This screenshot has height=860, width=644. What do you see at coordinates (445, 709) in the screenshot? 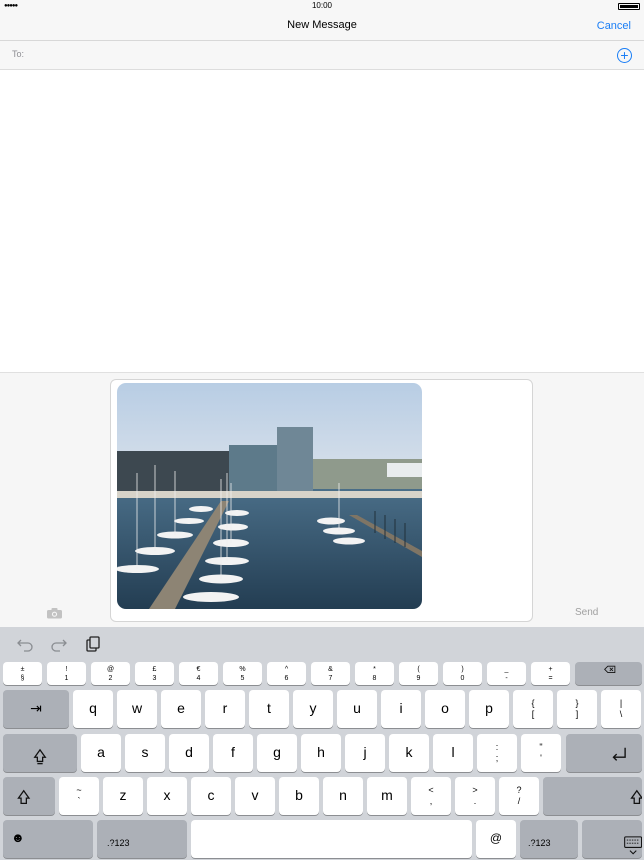
I see `letter-key-o: o` at bounding box center [445, 709].